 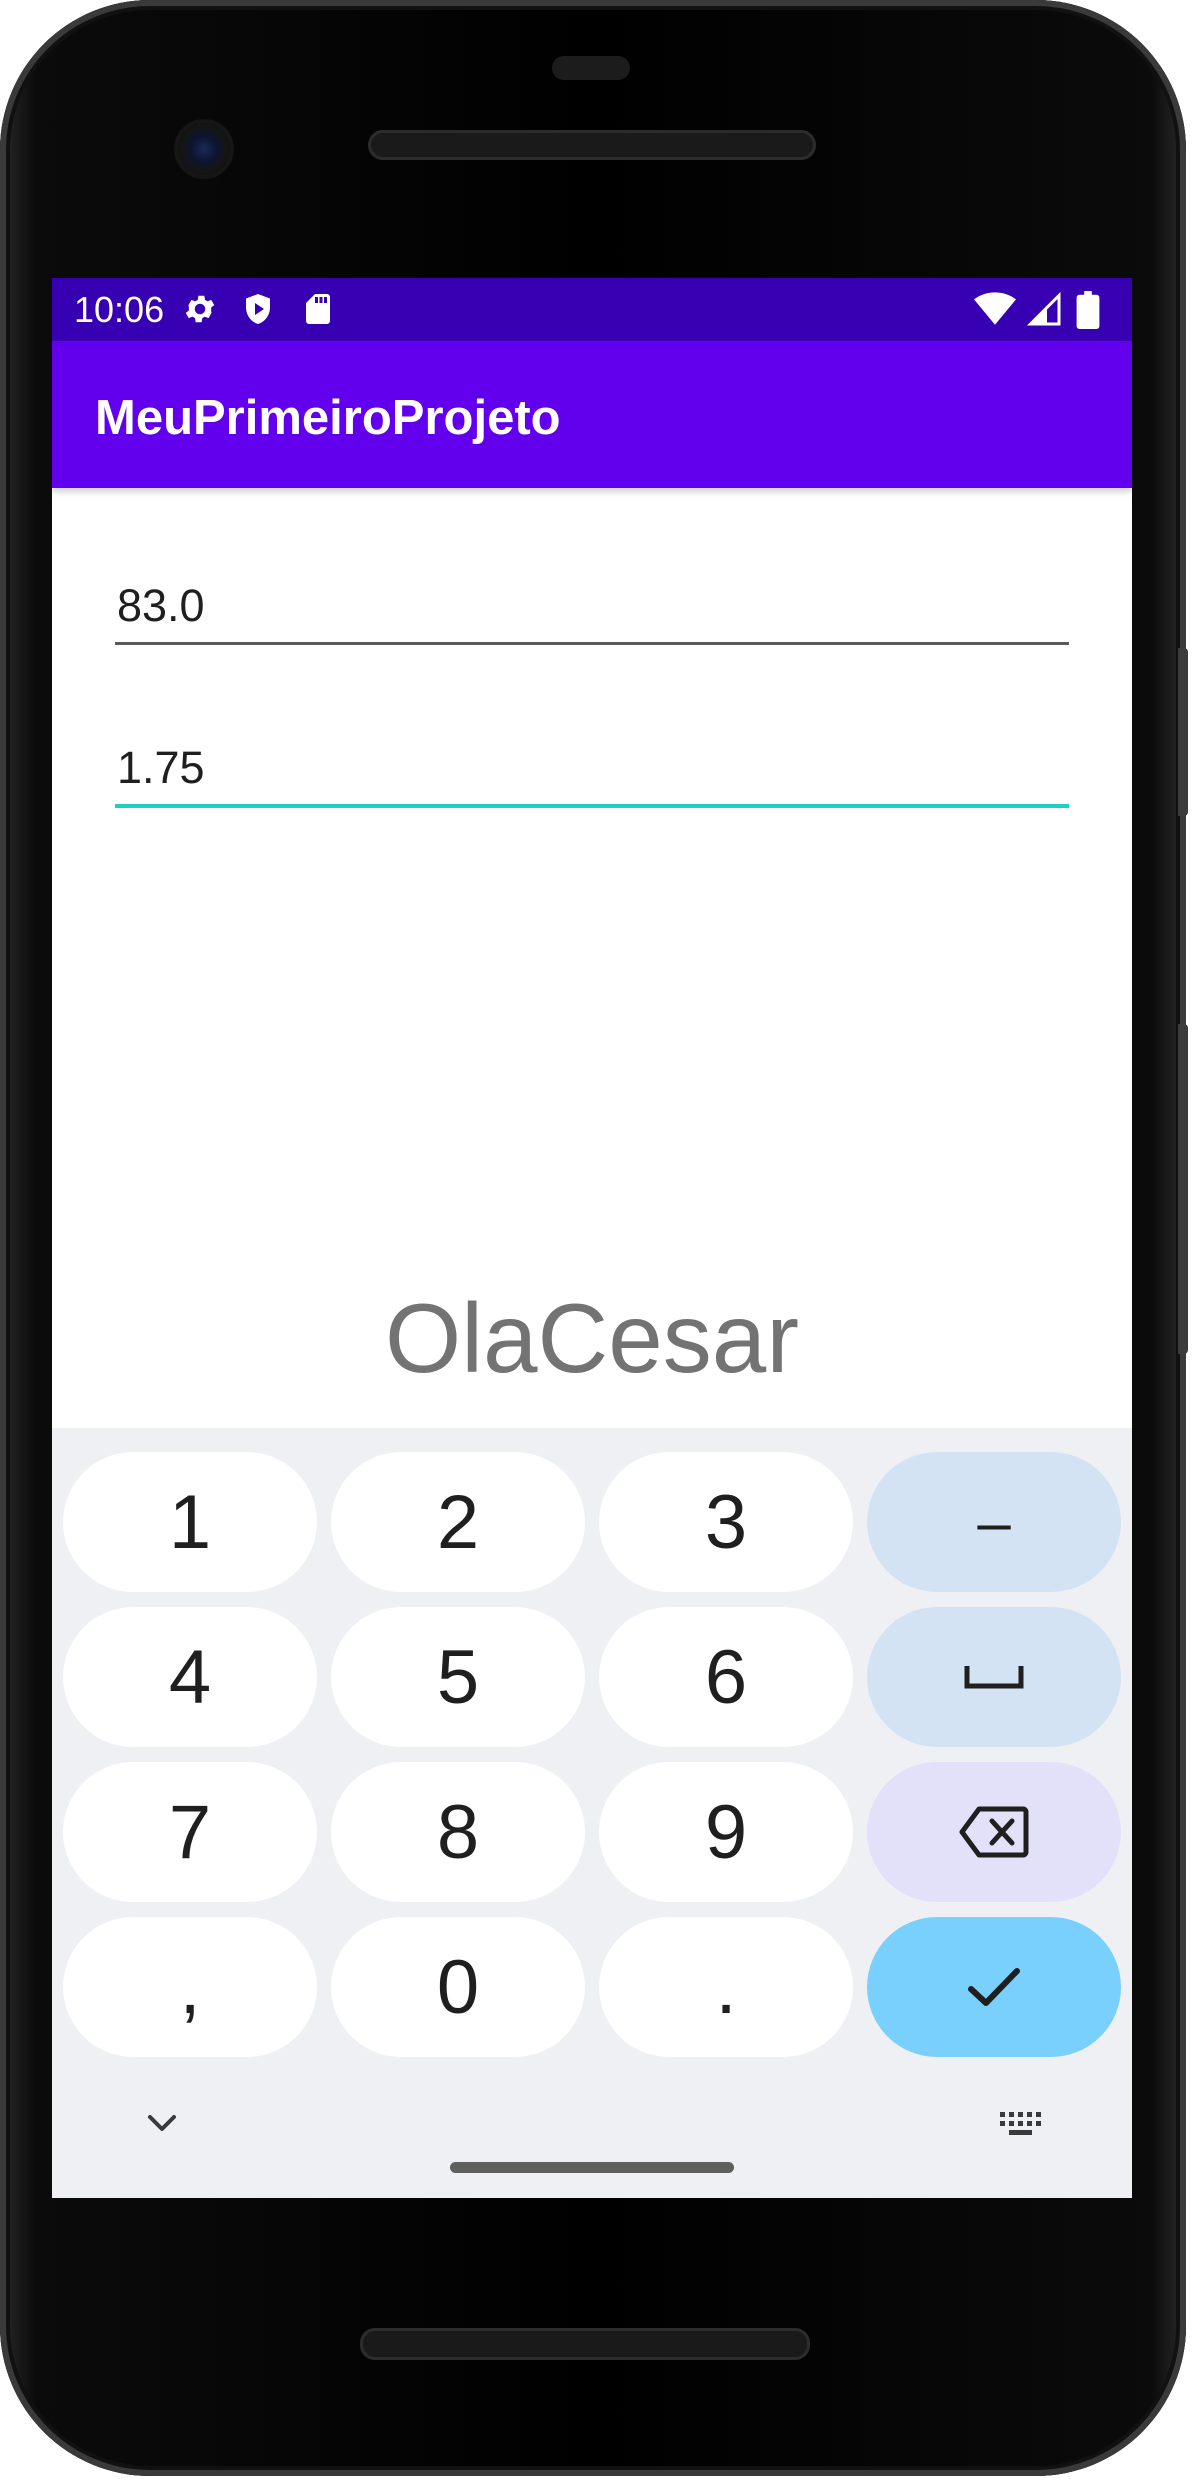 I want to click on key-done, so click(x=994, y=1987).